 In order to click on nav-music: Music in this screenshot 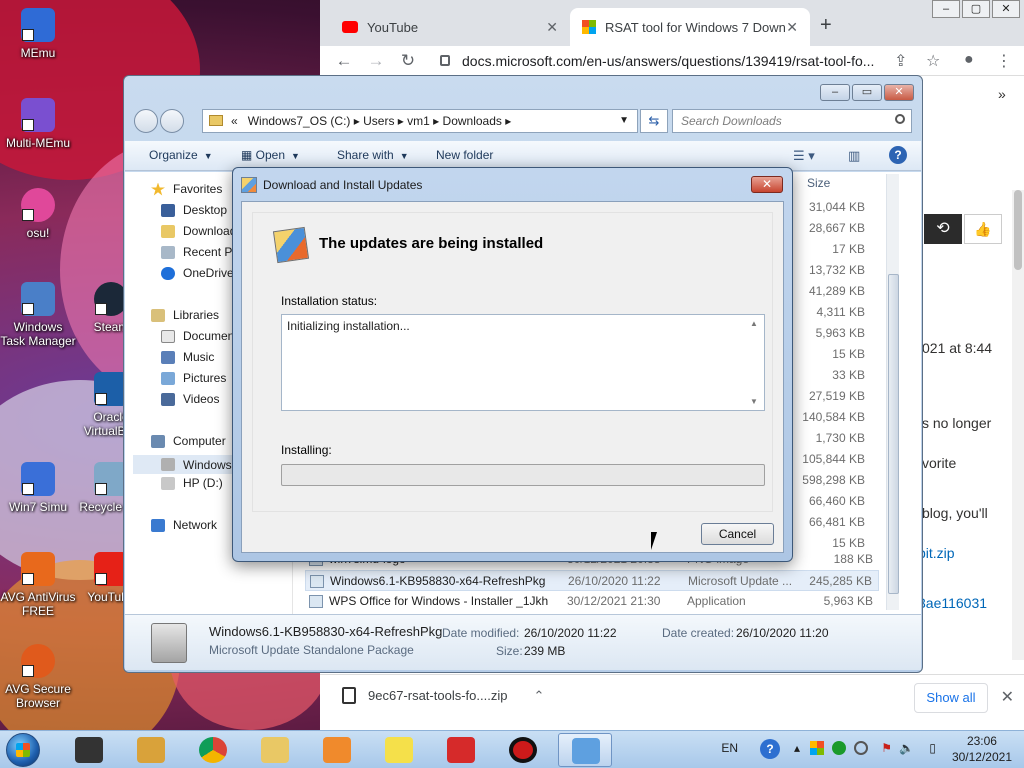, I will do `click(187, 357)`.